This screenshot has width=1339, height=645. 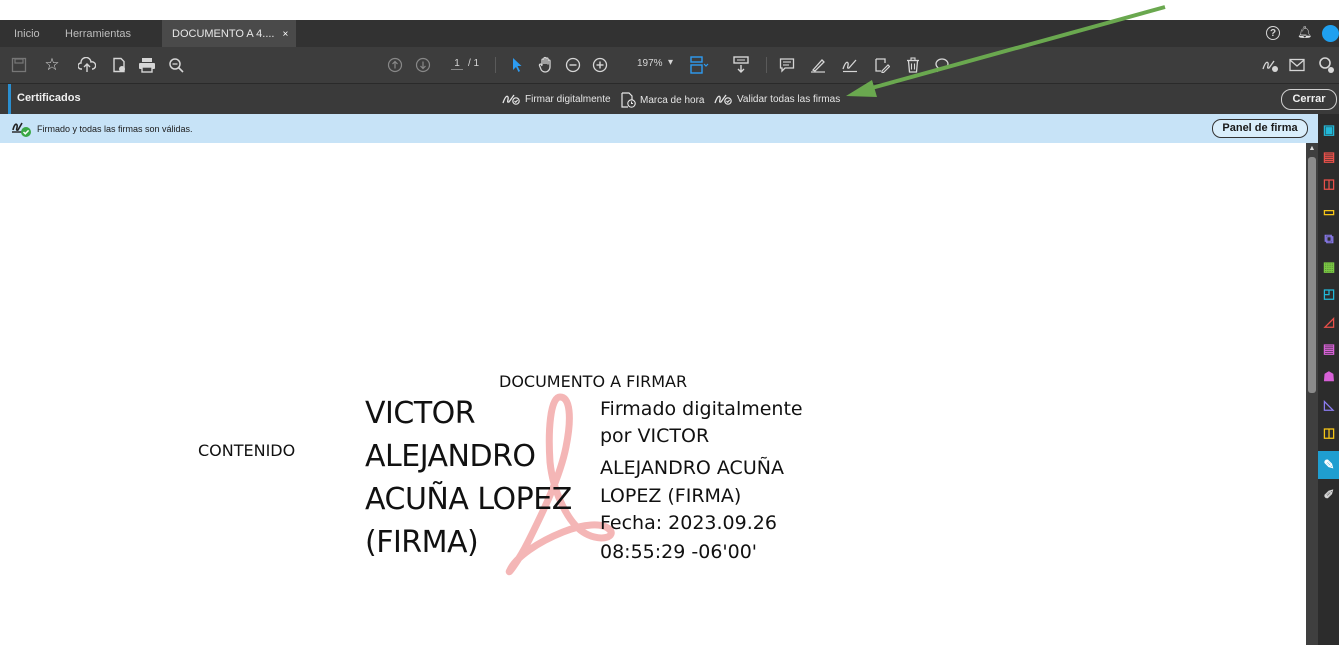 What do you see at coordinates (669, 10) in the screenshot?
I see `top-strip` at bounding box center [669, 10].